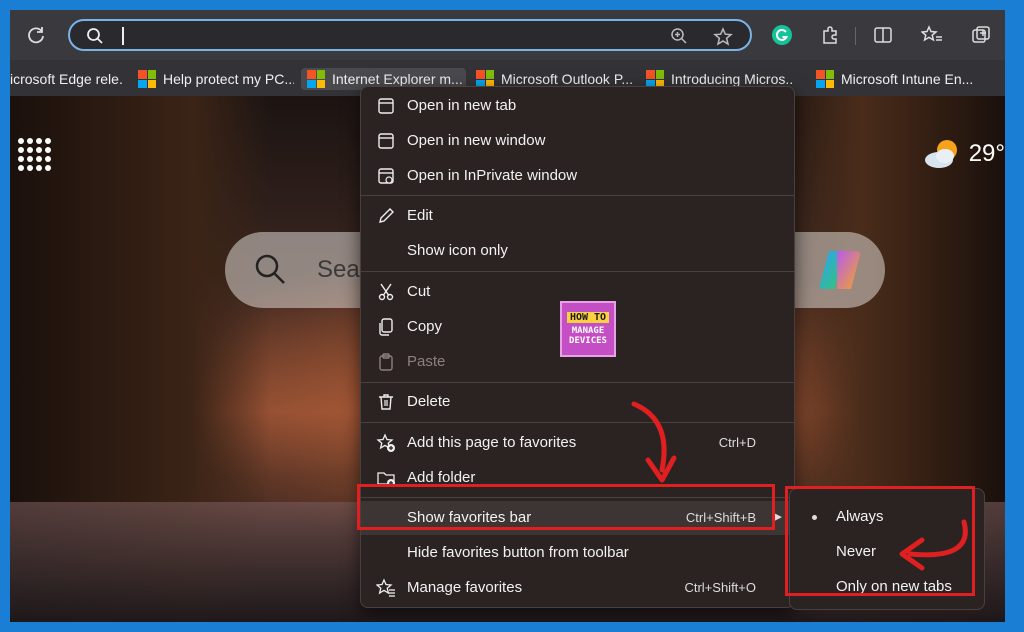 This screenshot has height=632, width=1024. What do you see at coordinates (386, 292) in the screenshot?
I see `scissors-icon` at bounding box center [386, 292].